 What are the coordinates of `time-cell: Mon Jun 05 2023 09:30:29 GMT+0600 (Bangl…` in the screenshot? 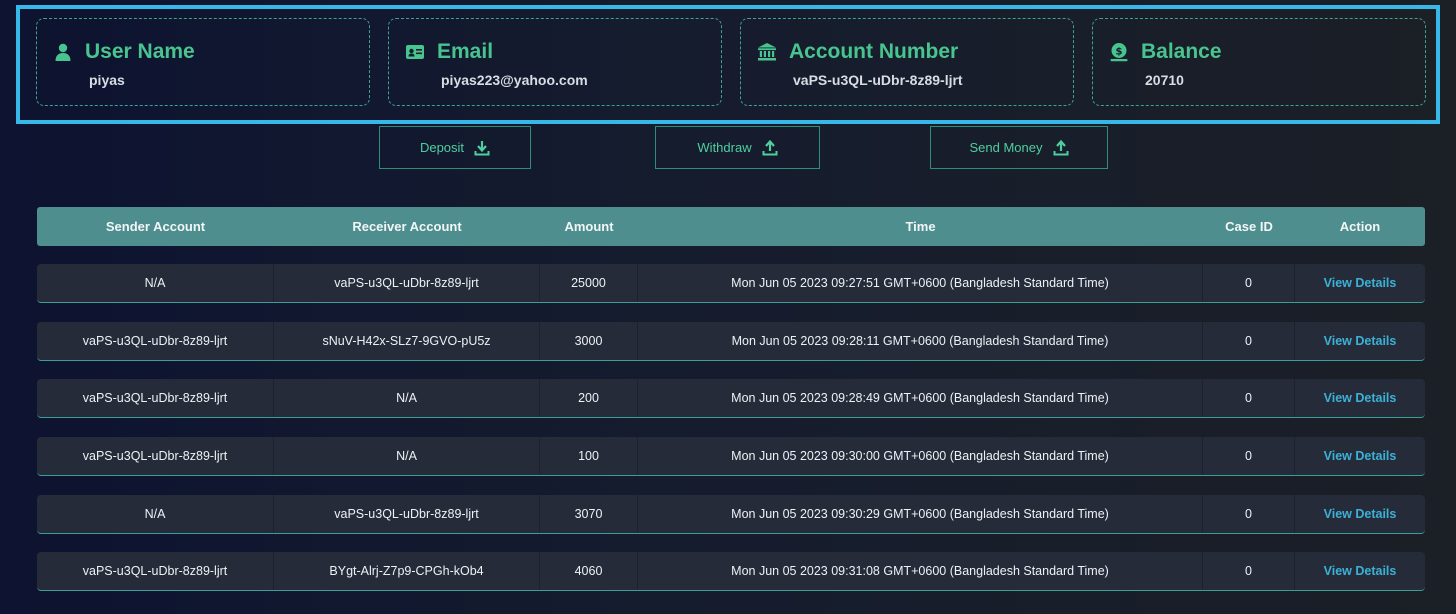 It's located at (920, 514).